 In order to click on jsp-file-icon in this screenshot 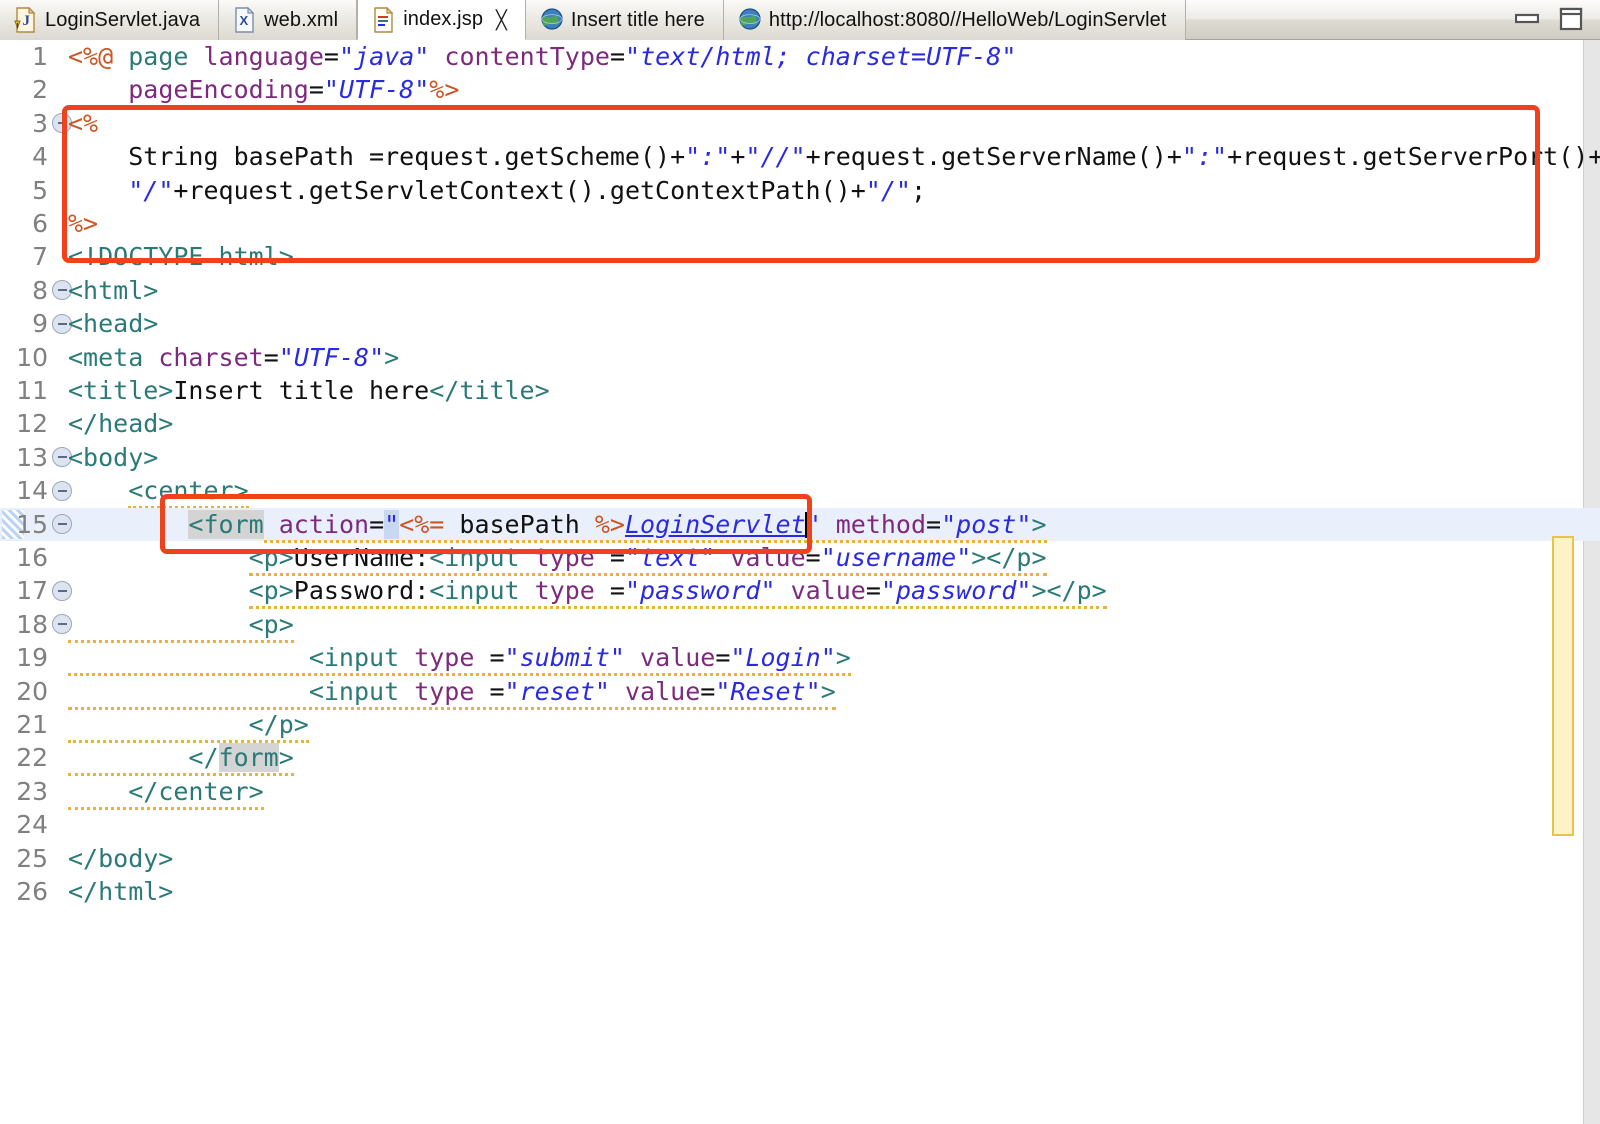, I will do `click(383, 19)`.